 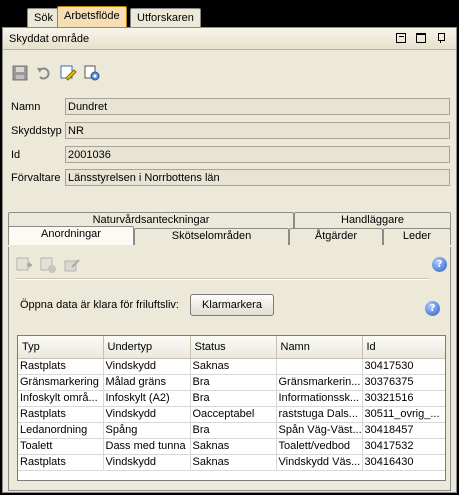 I want to click on table-cell: Infoskylt (A2), so click(x=147, y=398).